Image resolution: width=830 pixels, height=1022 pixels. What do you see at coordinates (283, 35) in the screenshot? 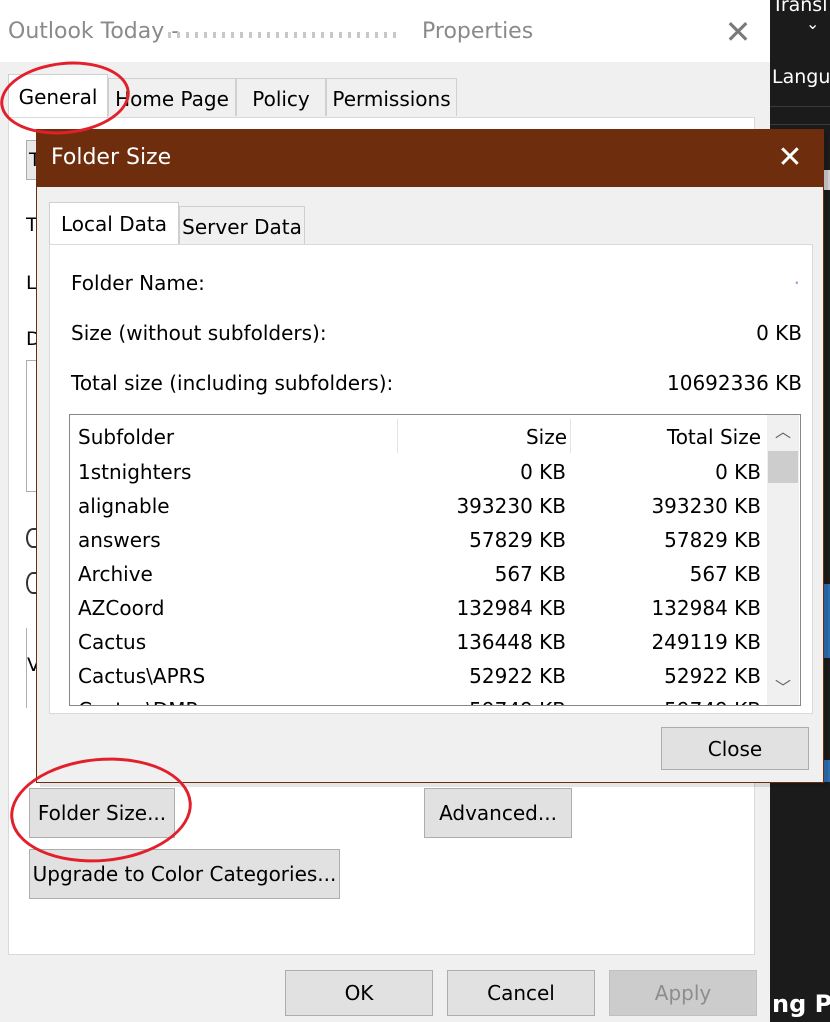
I see `redacted-folder-name` at bounding box center [283, 35].